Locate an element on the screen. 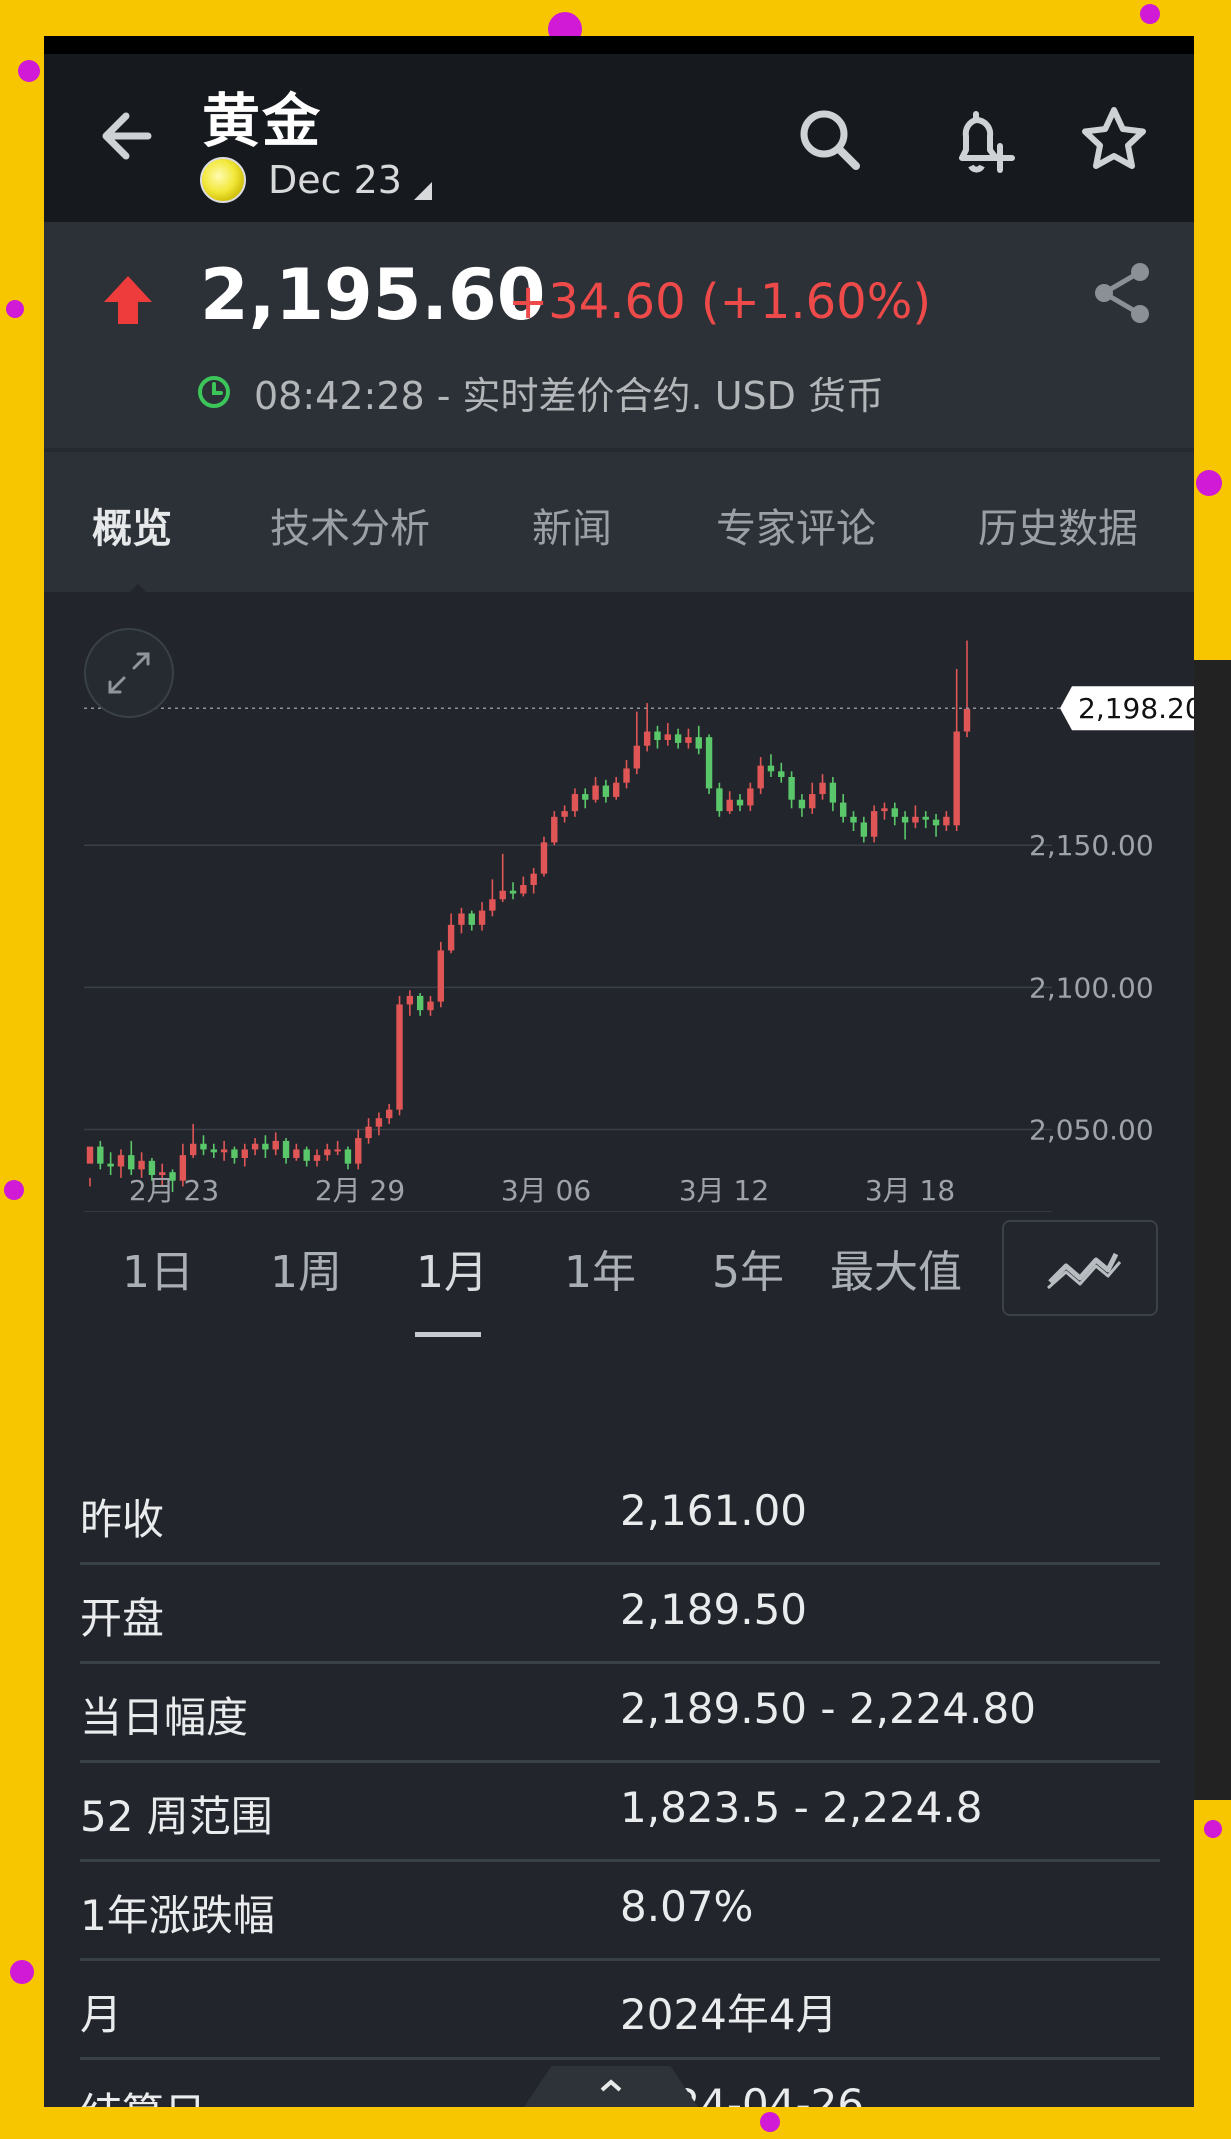 The image size is (1231, 2139). range-1w: 1周 is located at coordinates (306, 1268).